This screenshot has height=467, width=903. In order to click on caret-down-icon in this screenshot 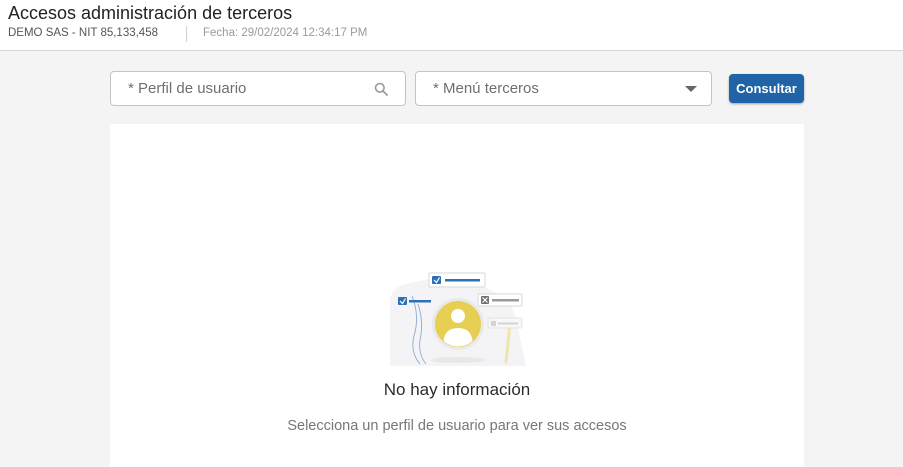, I will do `click(691, 89)`.